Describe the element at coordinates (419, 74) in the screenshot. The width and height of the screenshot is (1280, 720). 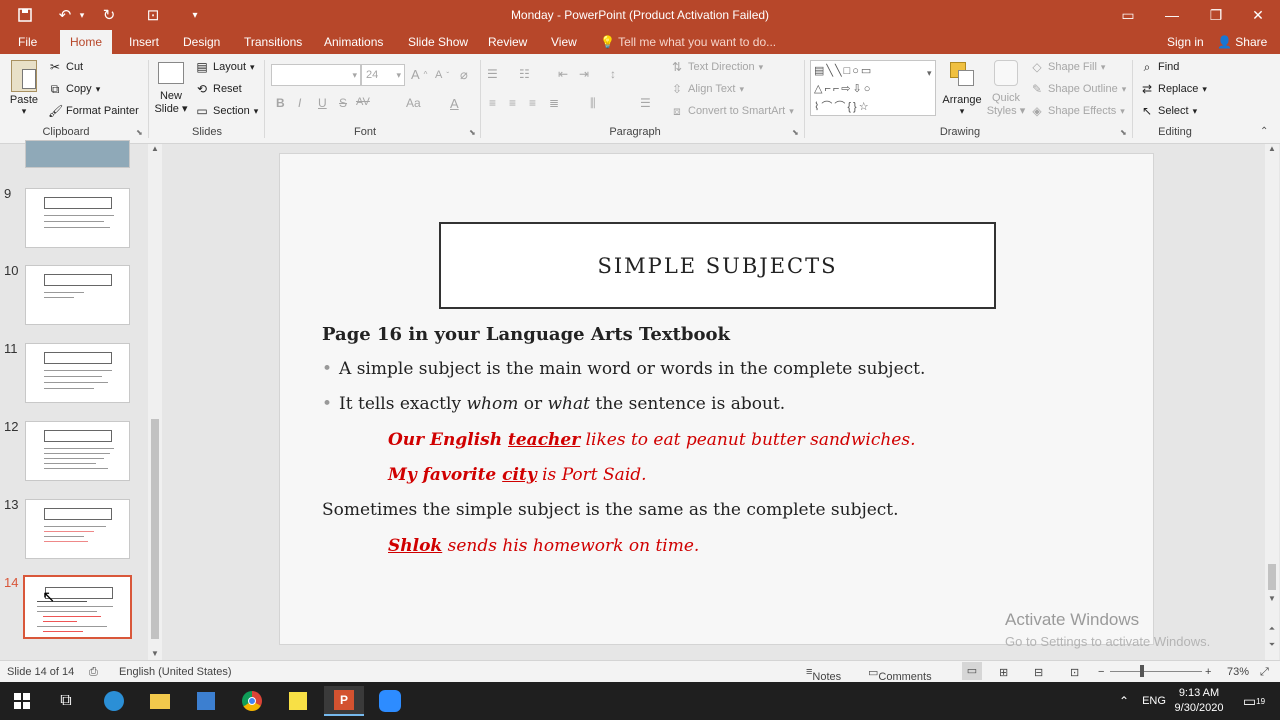
I see `grow-font-button: A ^` at that location.